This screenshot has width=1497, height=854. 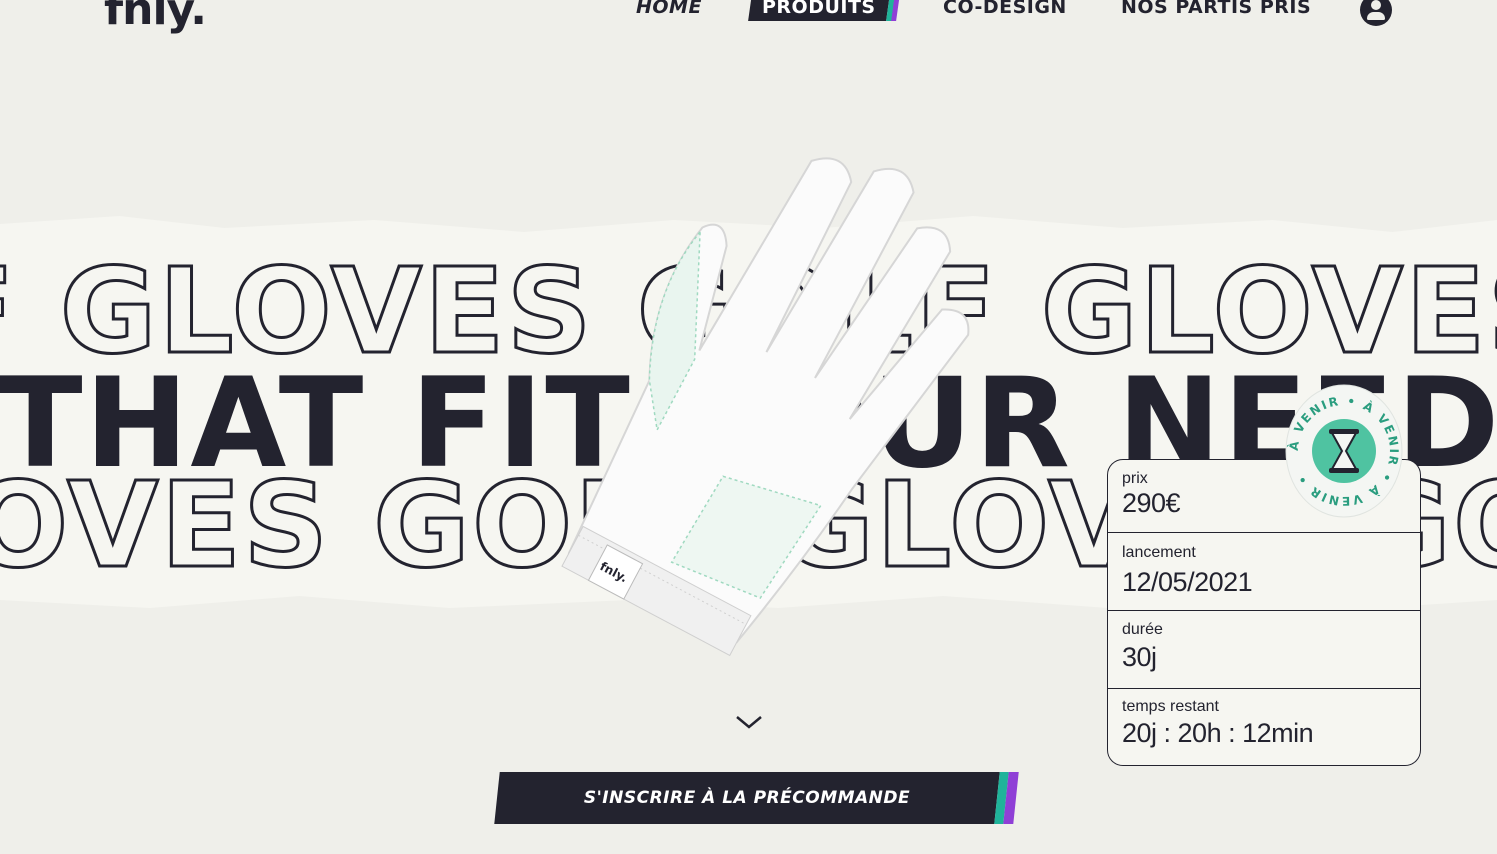 I want to click on account-icon, so click(x=1376, y=13).